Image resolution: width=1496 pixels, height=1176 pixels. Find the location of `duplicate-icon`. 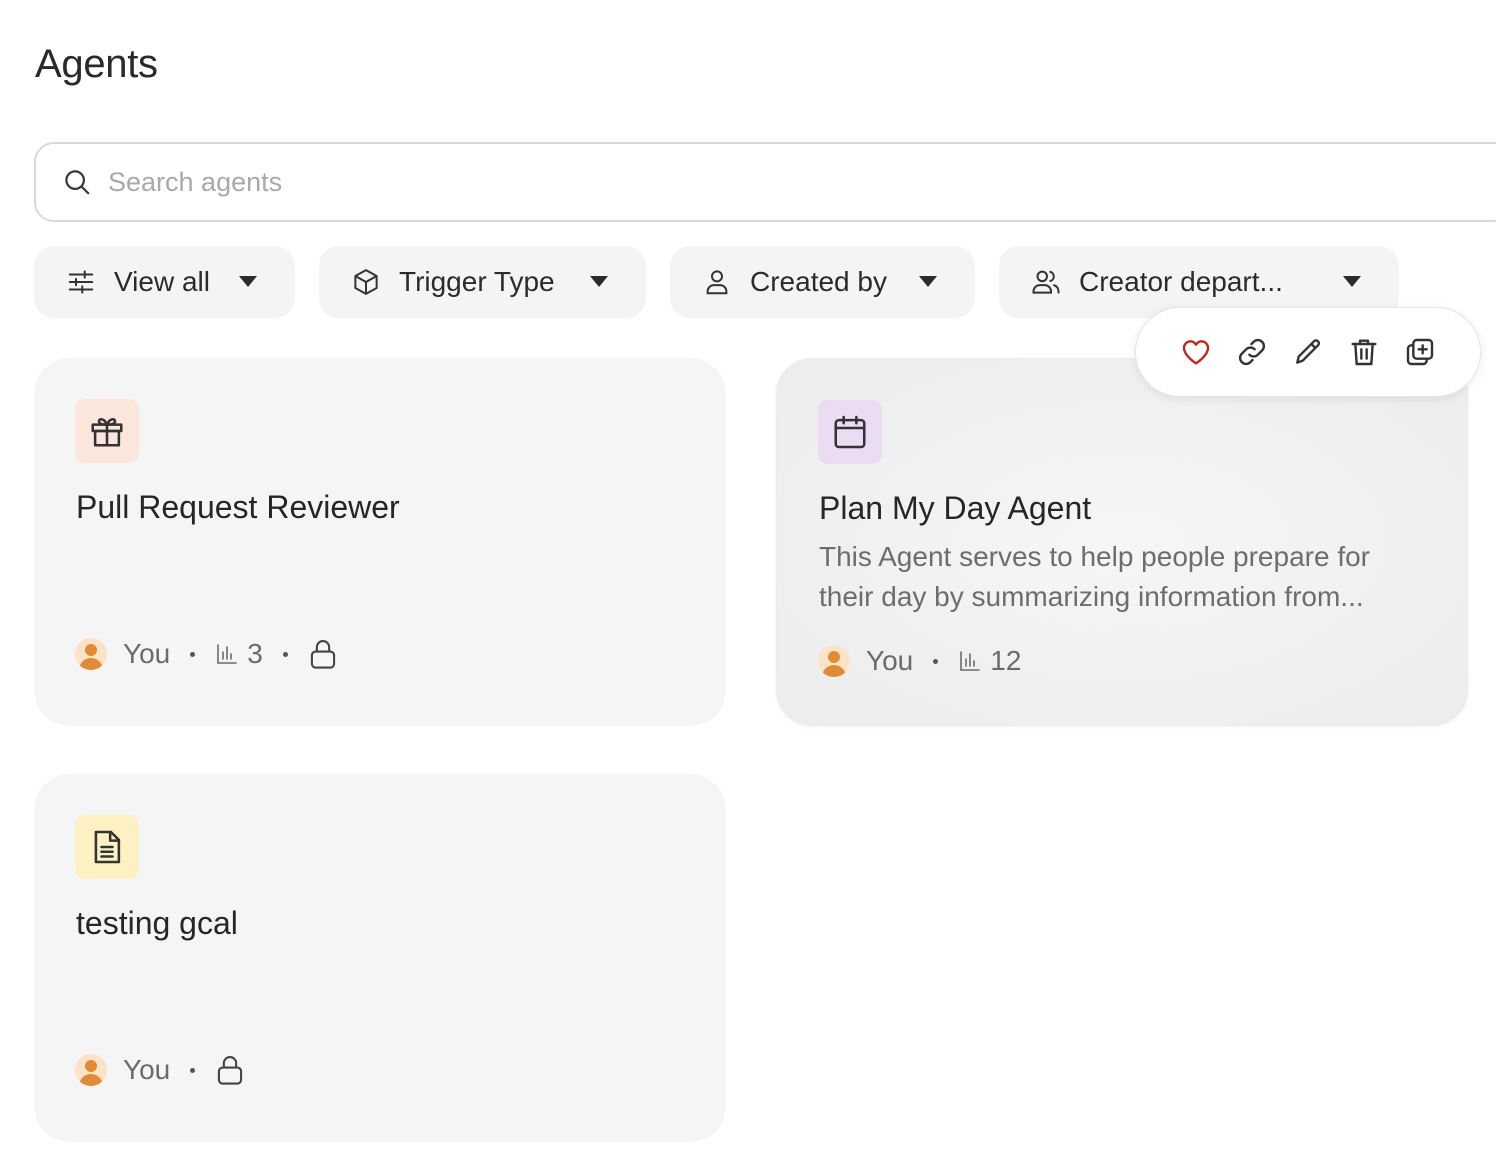

duplicate-icon is located at coordinates (1420, 352).